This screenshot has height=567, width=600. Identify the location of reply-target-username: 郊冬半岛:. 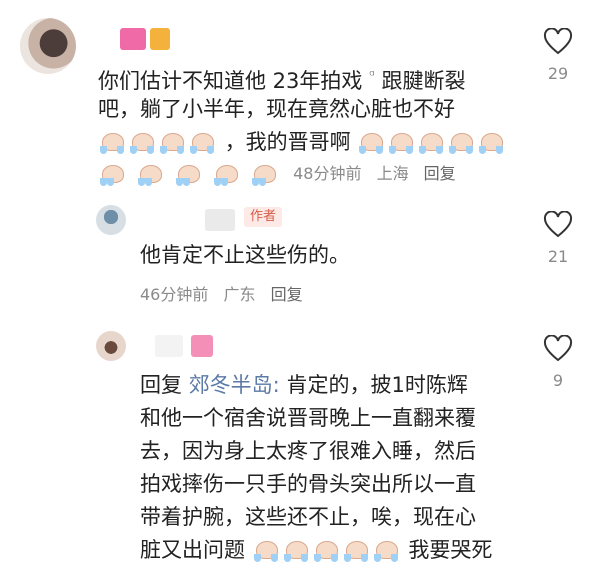
(234, 385).